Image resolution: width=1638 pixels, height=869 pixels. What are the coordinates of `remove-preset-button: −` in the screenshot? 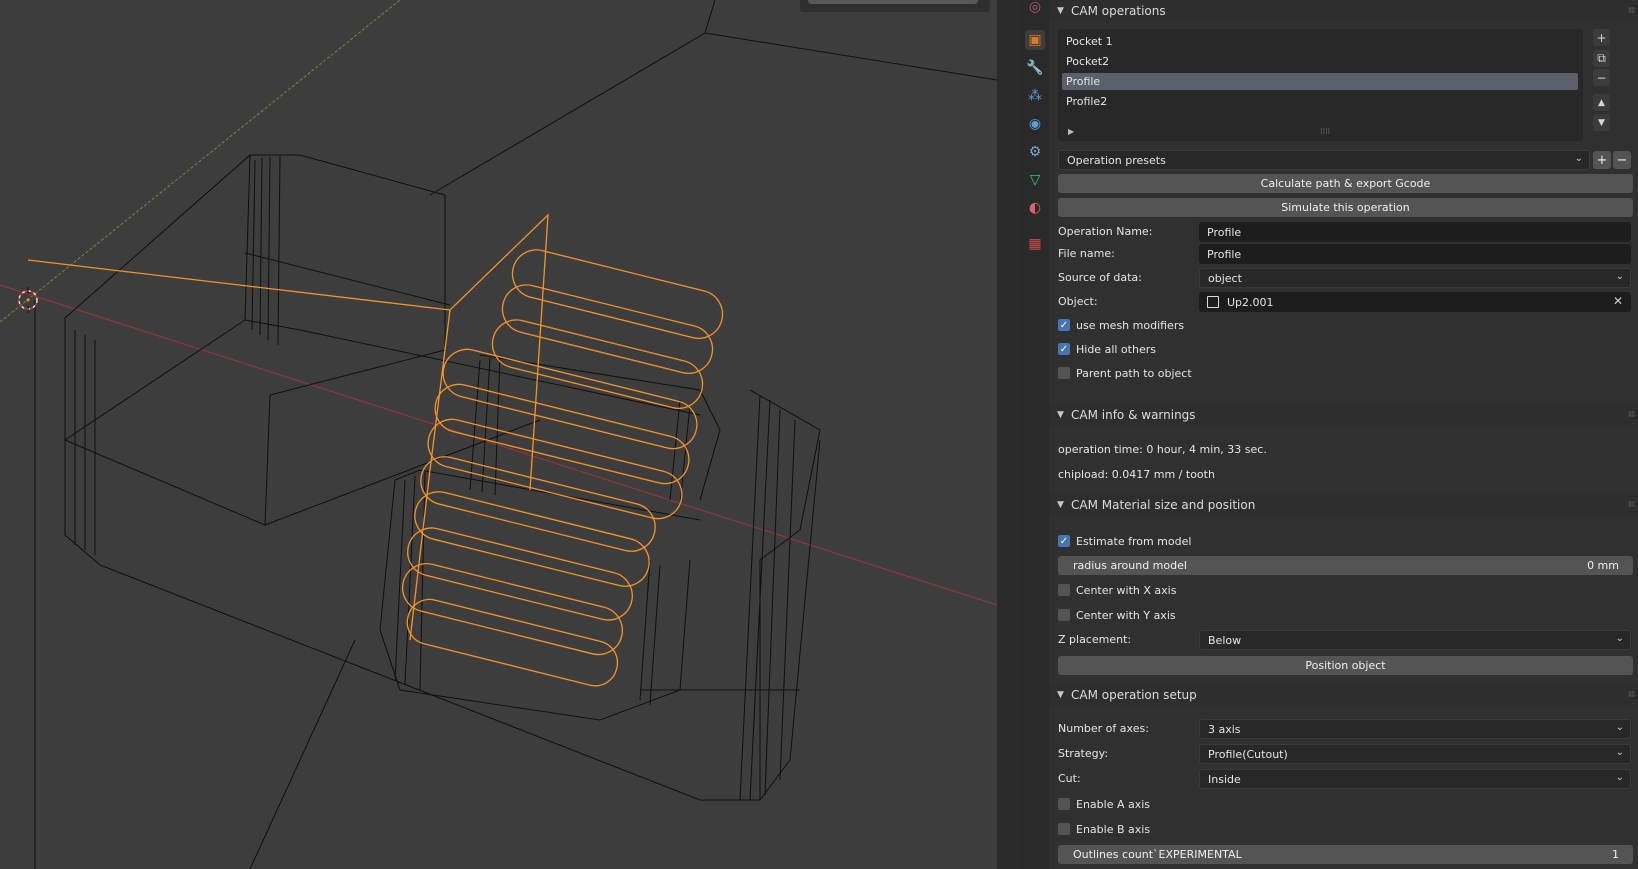 It's located at (1622, 160).